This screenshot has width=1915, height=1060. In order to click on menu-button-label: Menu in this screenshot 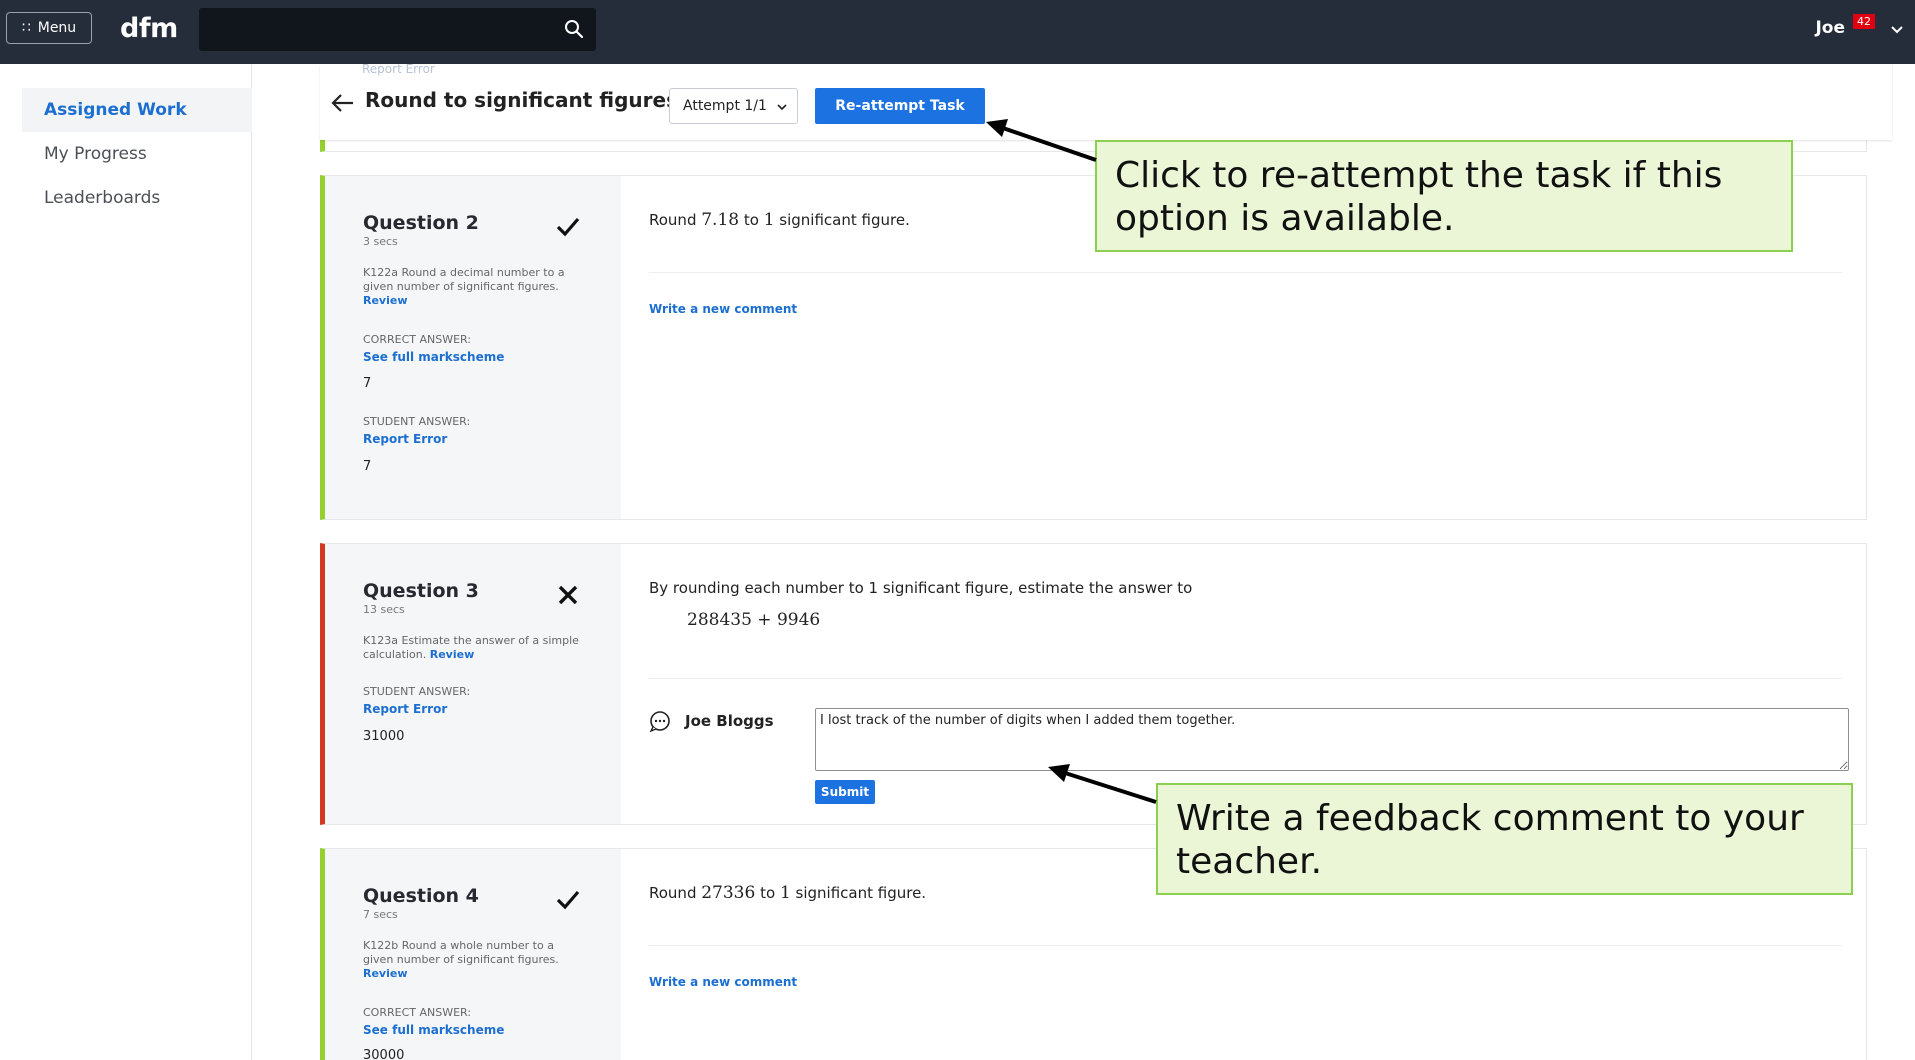, I will do `click(57, 28)`.